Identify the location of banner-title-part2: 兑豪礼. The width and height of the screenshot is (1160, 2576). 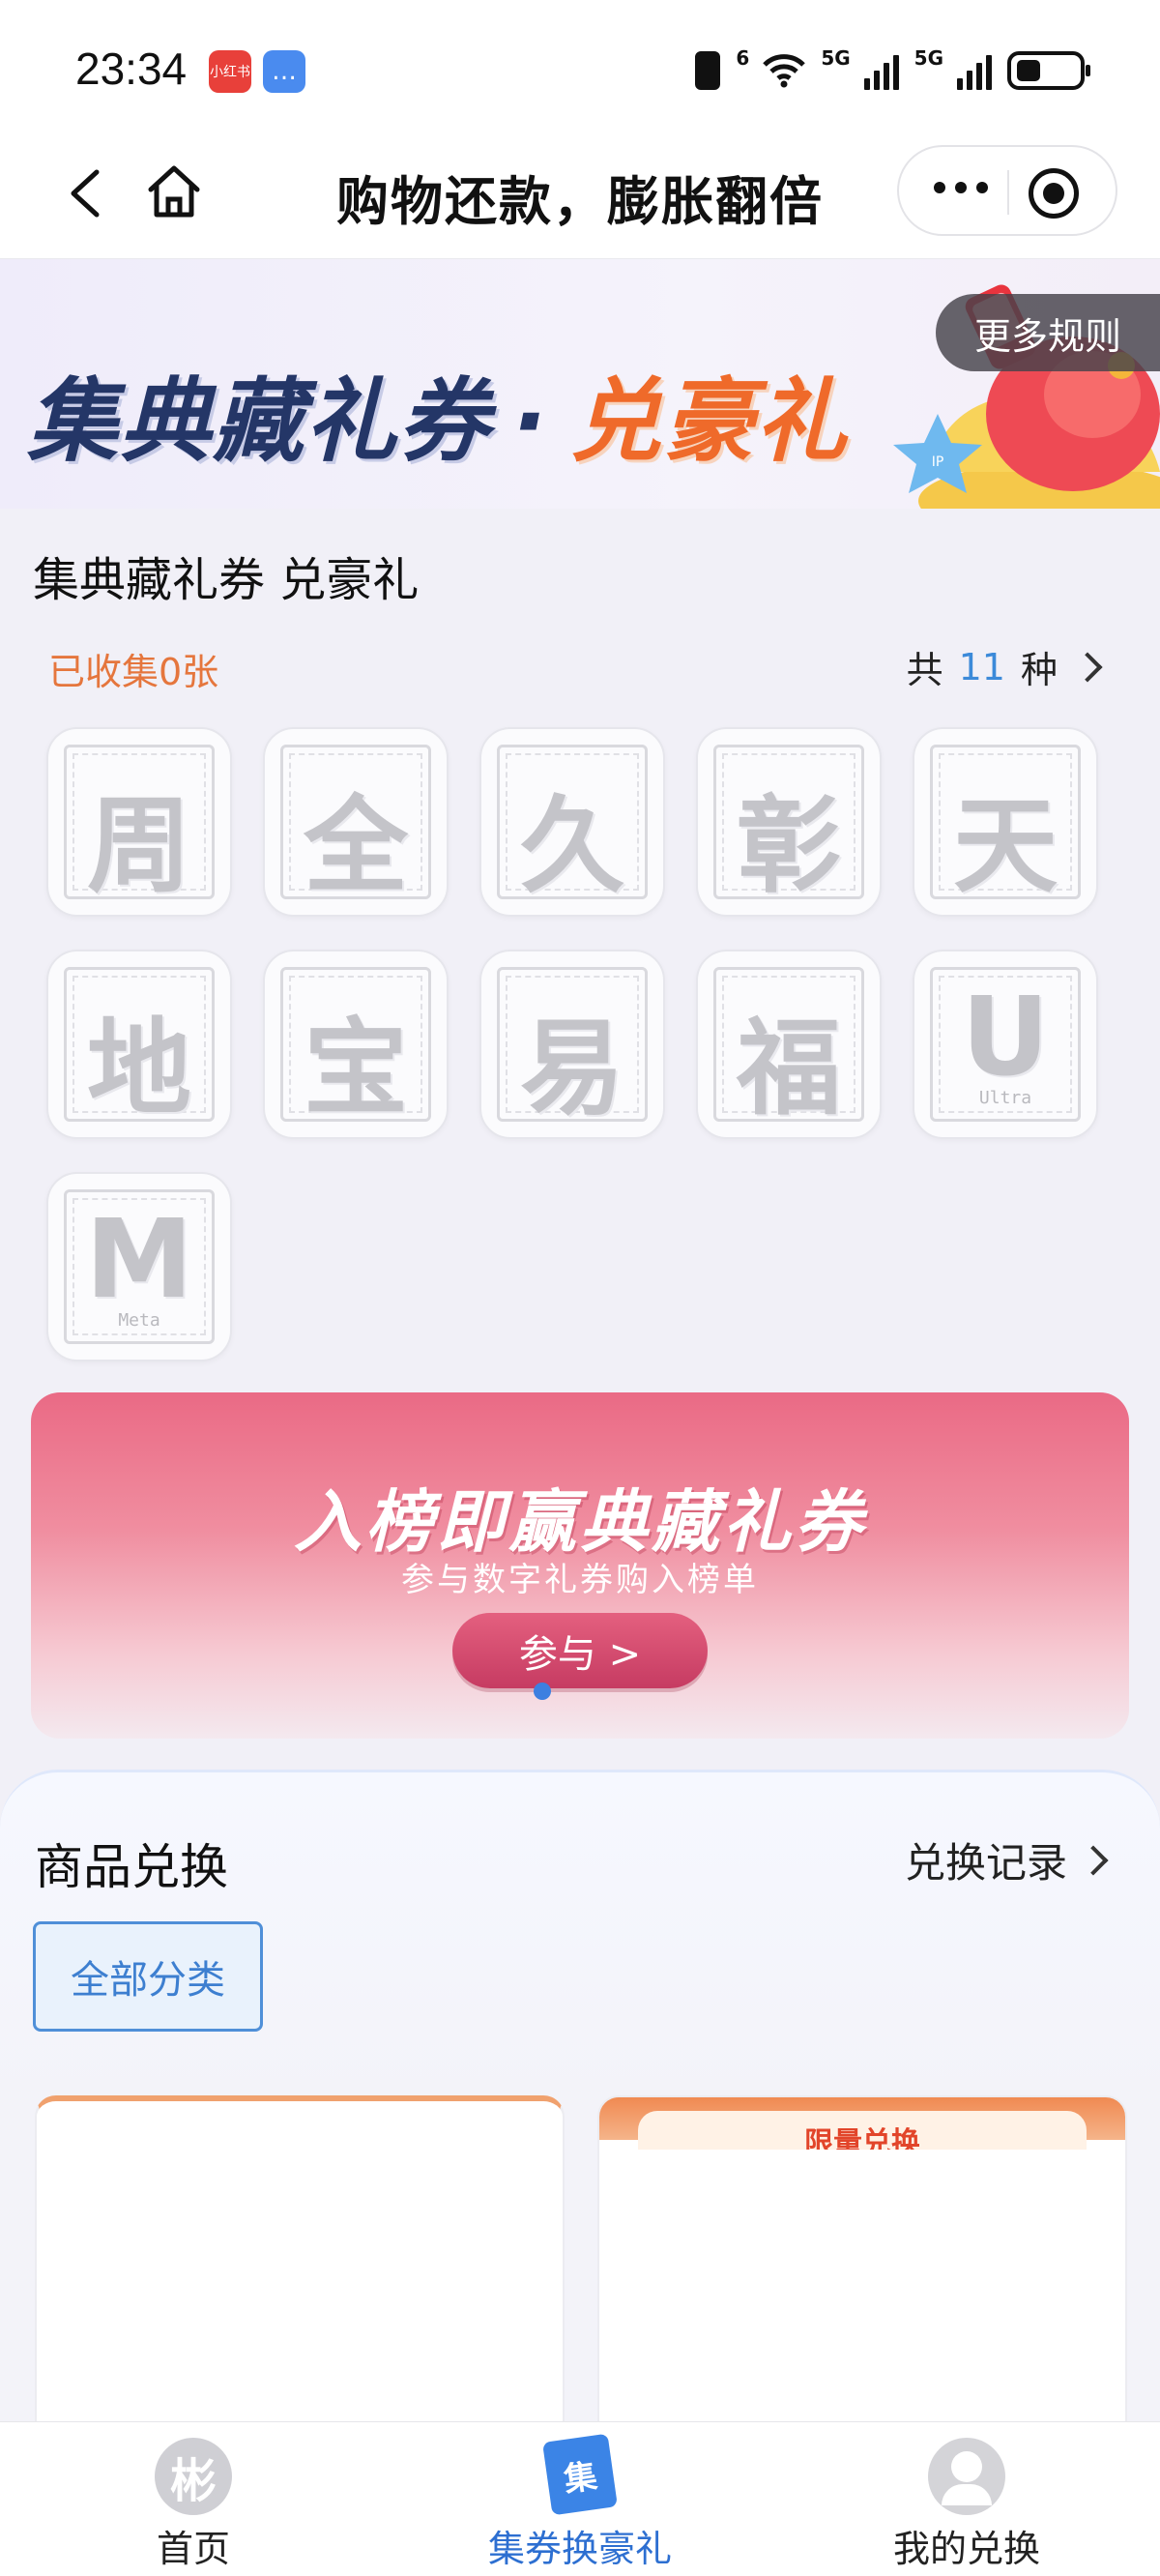
(709, 422).